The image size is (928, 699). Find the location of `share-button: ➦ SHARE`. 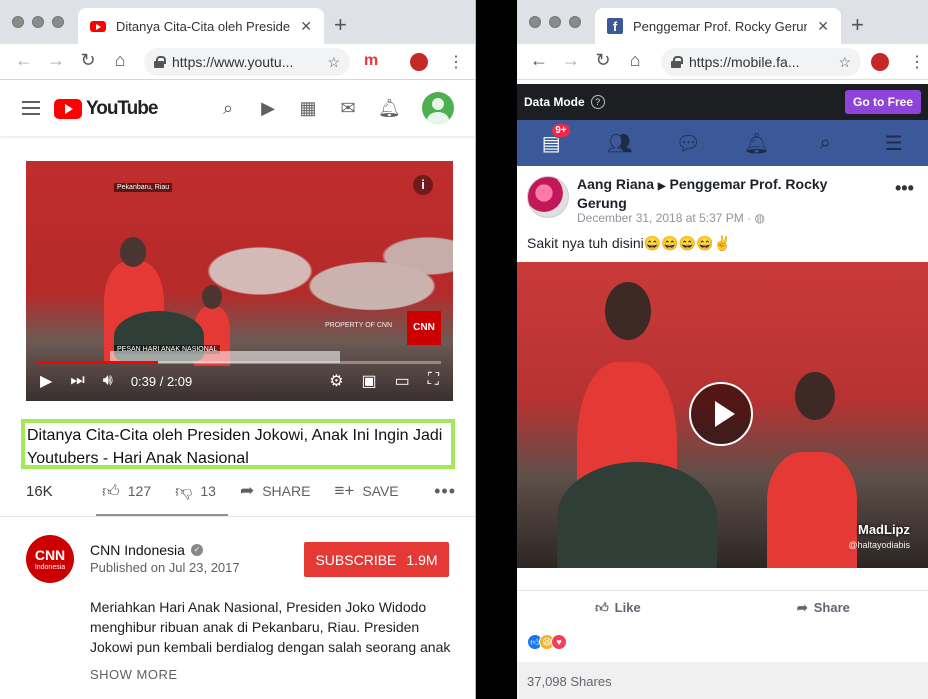

share-button: ➦ SHARE is located at coordinates (275, 491).